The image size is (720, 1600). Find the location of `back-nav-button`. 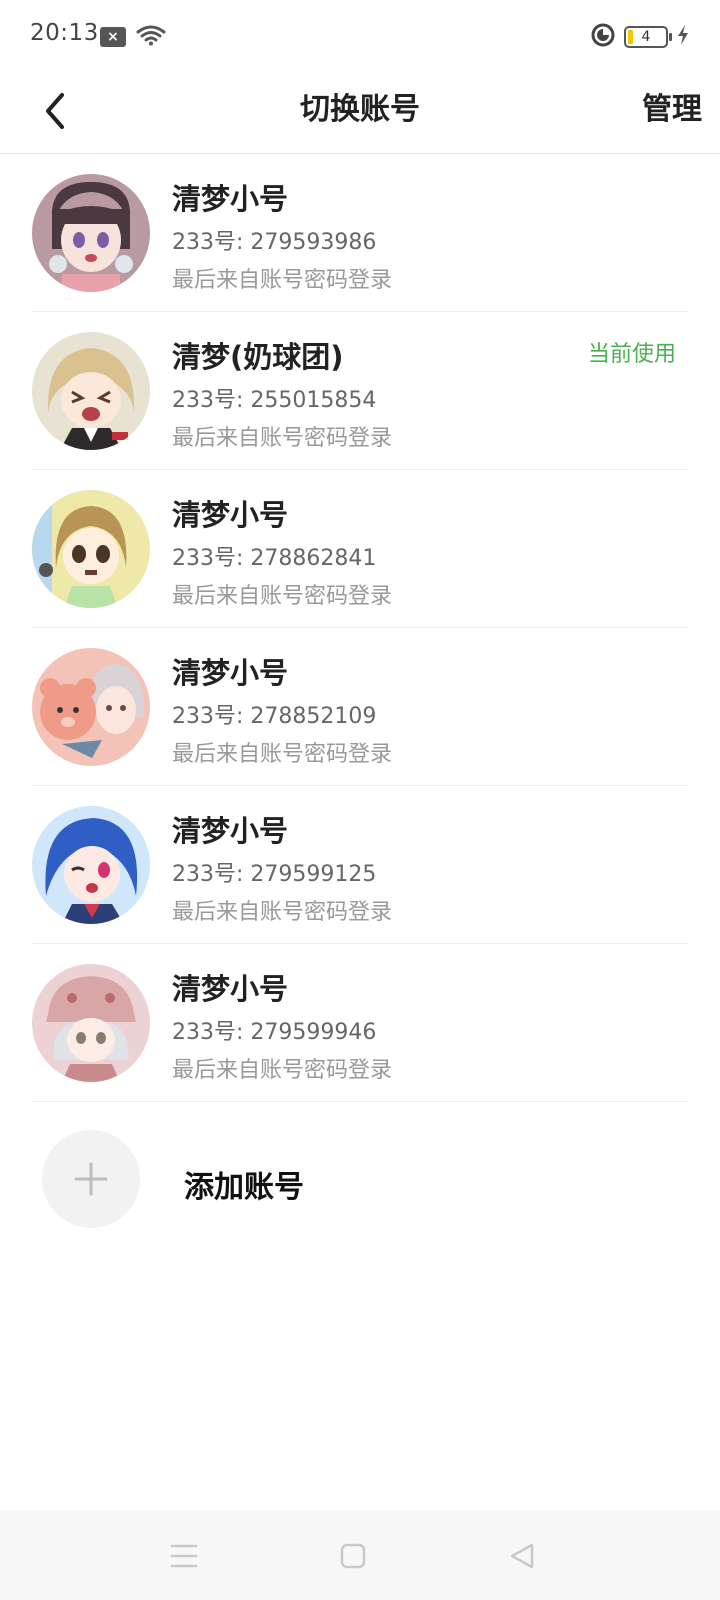

back-nav-button is located at coordinates (522, 1556).